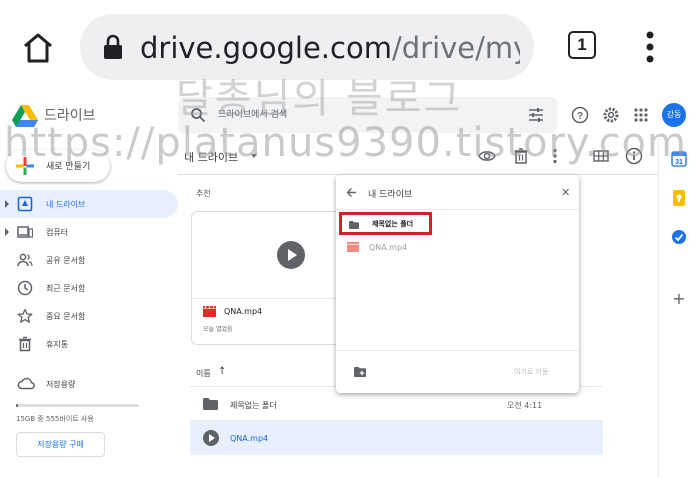 Image resolution: width=698 pixels, height=478 pixels. Describe the element at coordinates (266, 48) in the screenshot. I see `url-domain: drive.google.com` at that location.